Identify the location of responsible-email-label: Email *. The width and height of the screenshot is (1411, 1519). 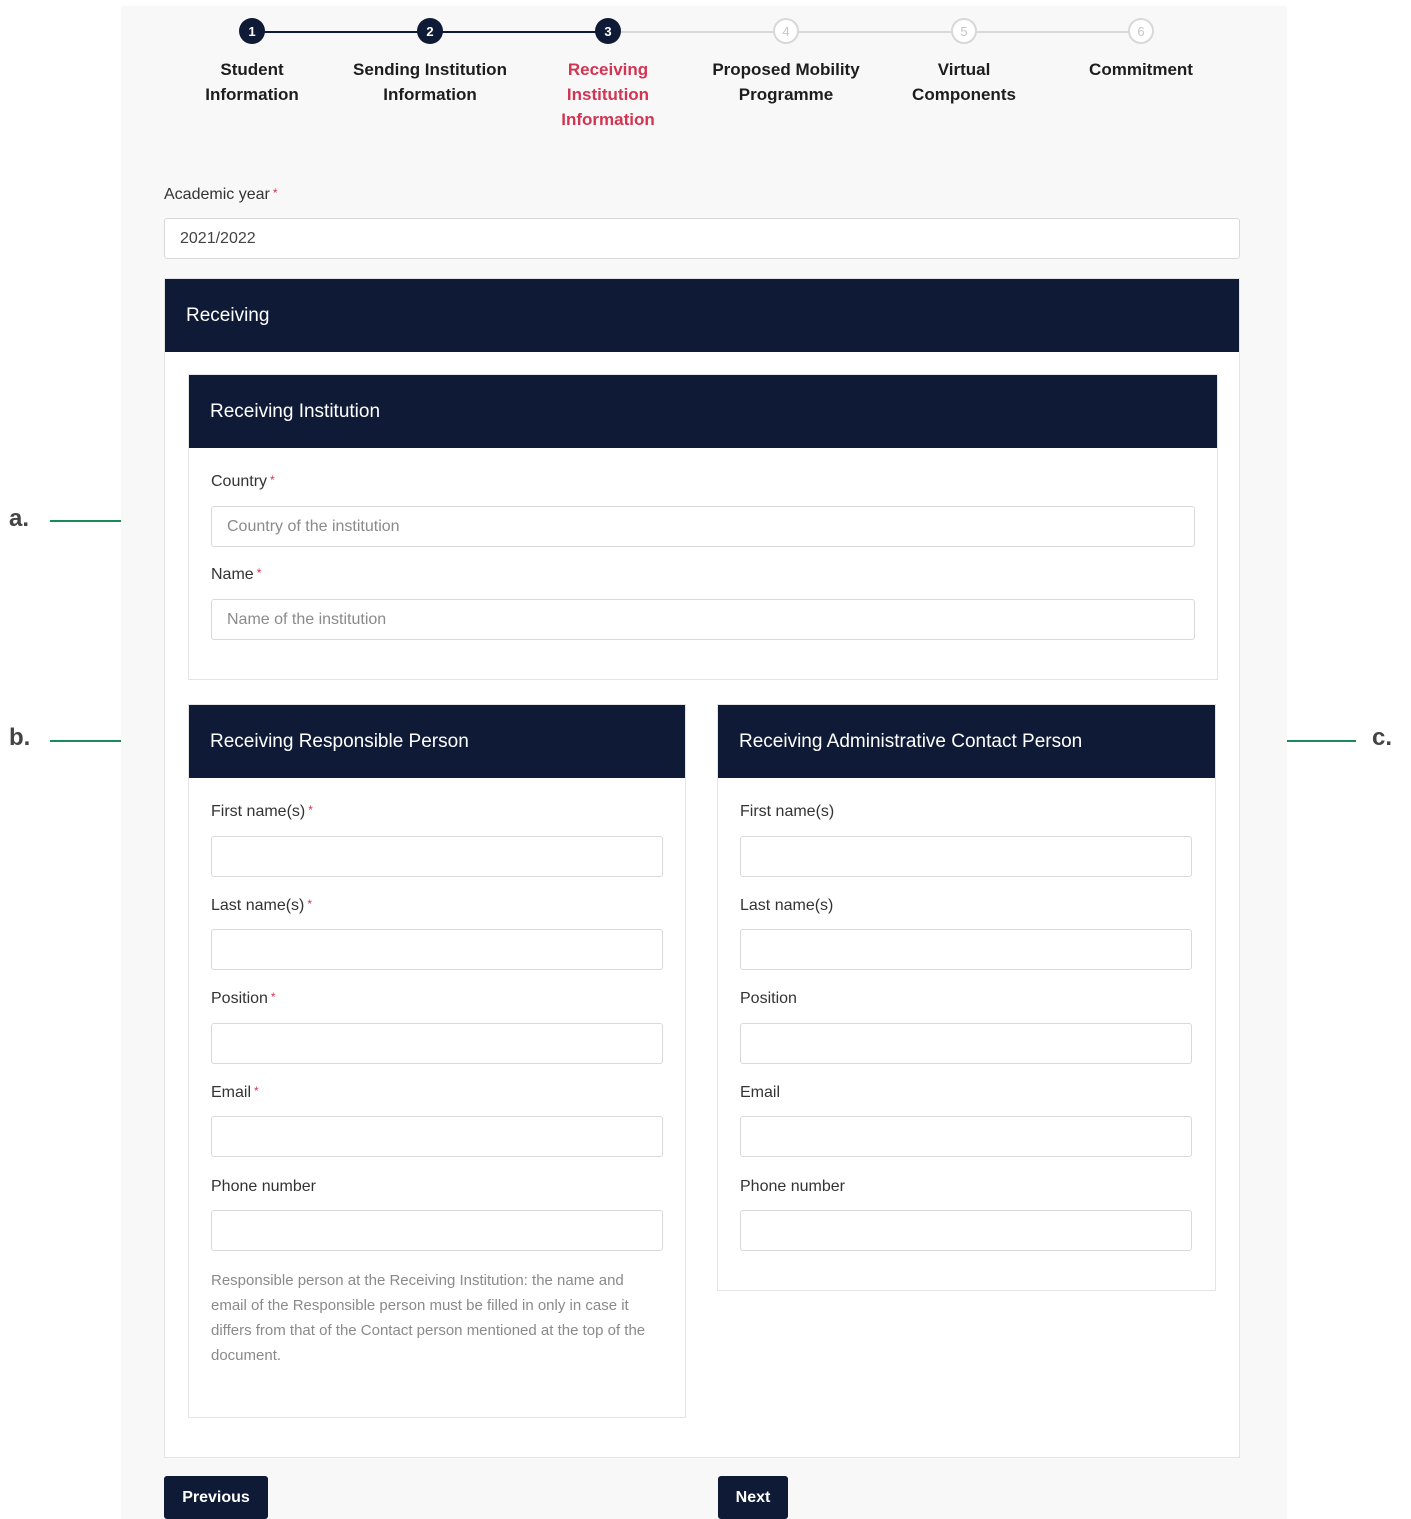
(235, 1092).